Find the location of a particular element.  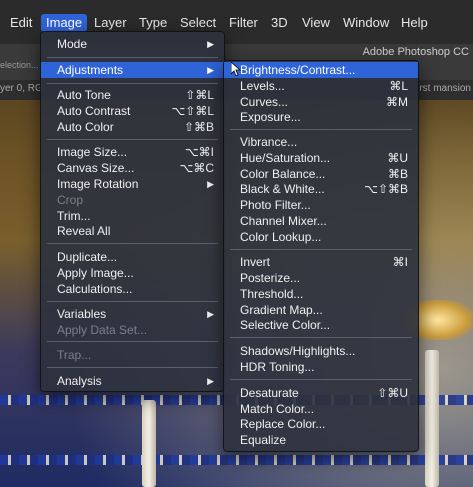

menu-type: Type is located at coordinates (153, 23).